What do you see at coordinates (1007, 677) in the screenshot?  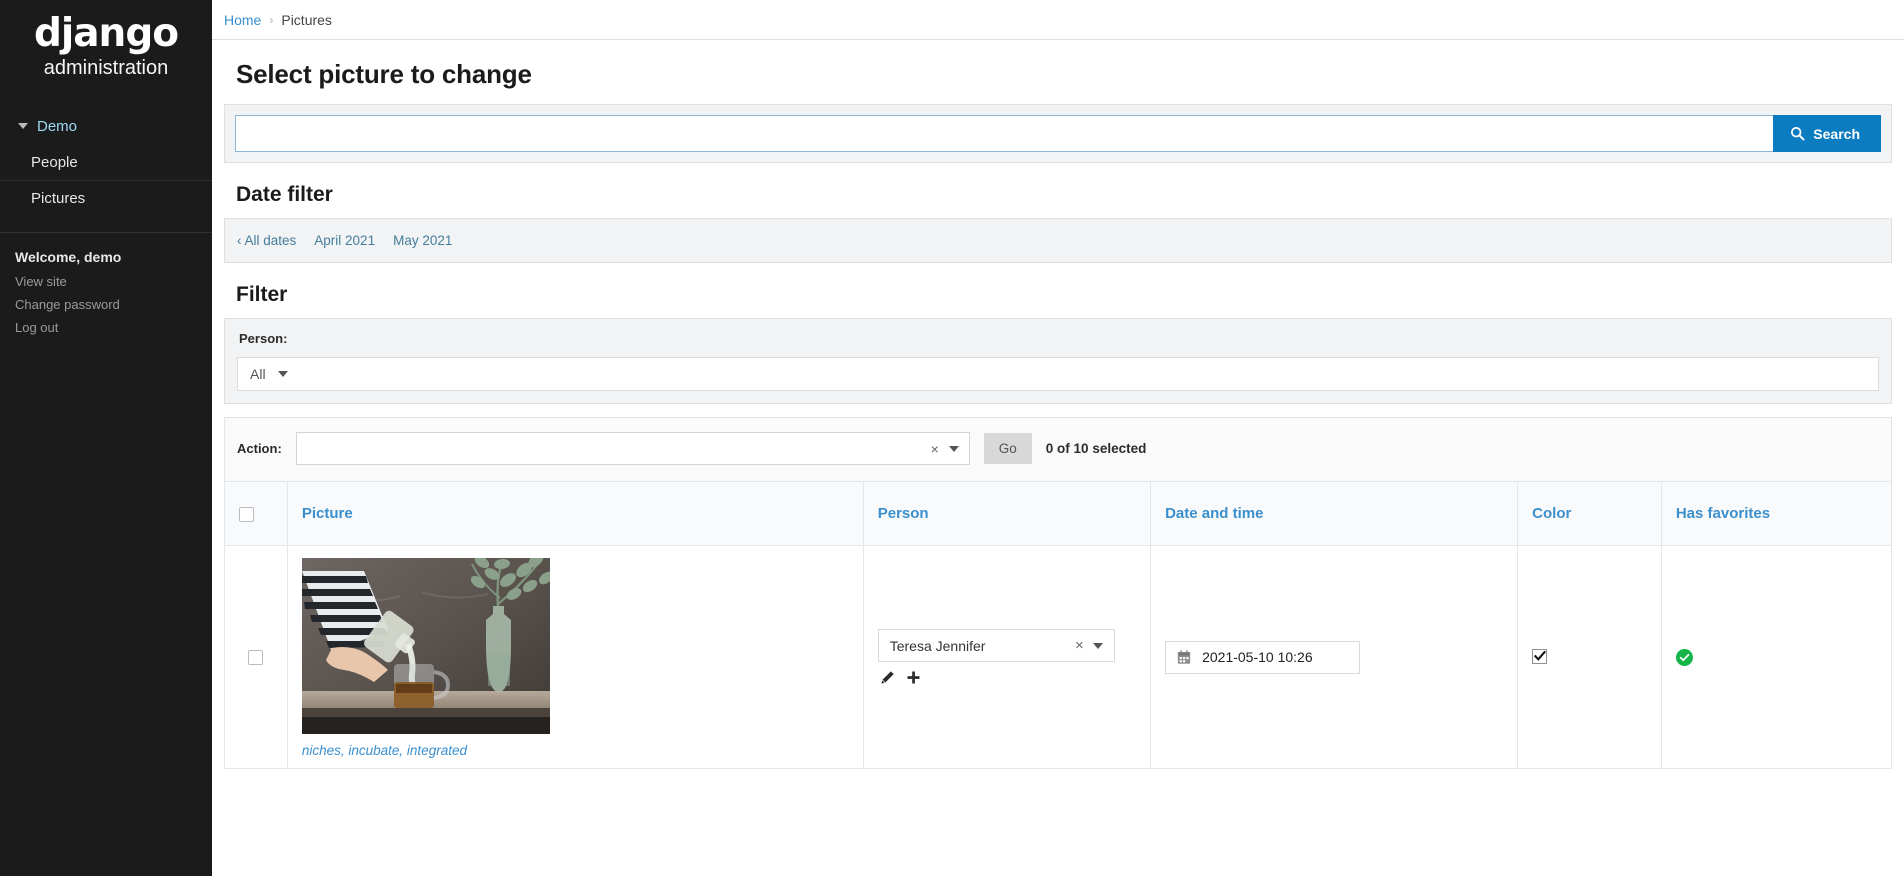 I see `person-row-actions` at bounding box center [1007, 677].